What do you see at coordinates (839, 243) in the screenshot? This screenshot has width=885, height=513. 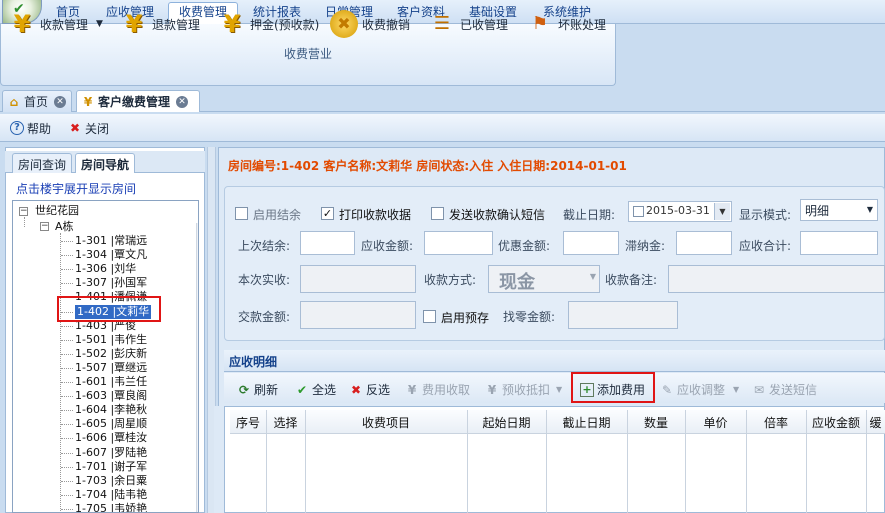 I see `receivable-total-field` at bounding box center [839, 243].